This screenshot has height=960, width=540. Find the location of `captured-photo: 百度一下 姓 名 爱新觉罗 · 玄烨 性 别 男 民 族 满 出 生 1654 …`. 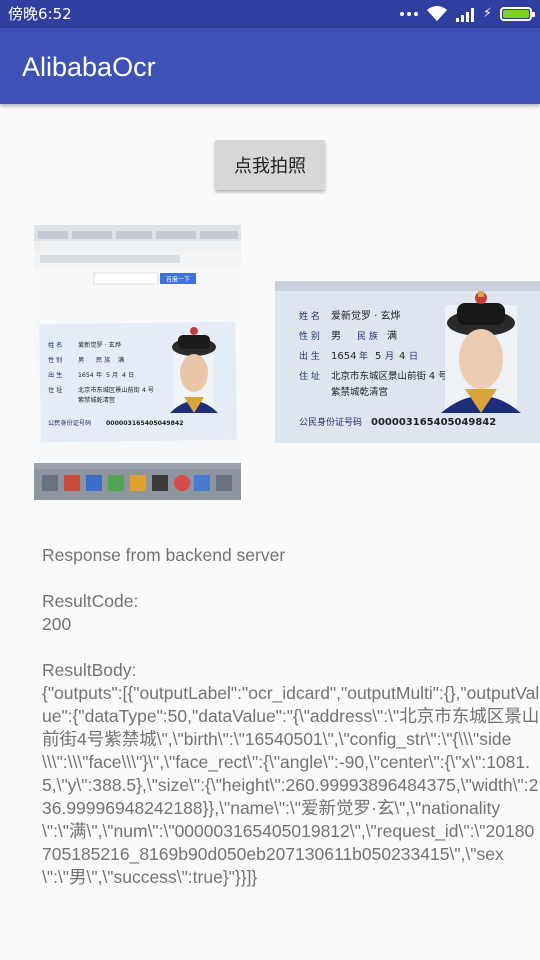

captured-photo: 百度一下 姓 名 爱新觉罗 · 玄烨 性 别 男 民 族 满 出 生 1654 … is located at coordinates (137, 362).